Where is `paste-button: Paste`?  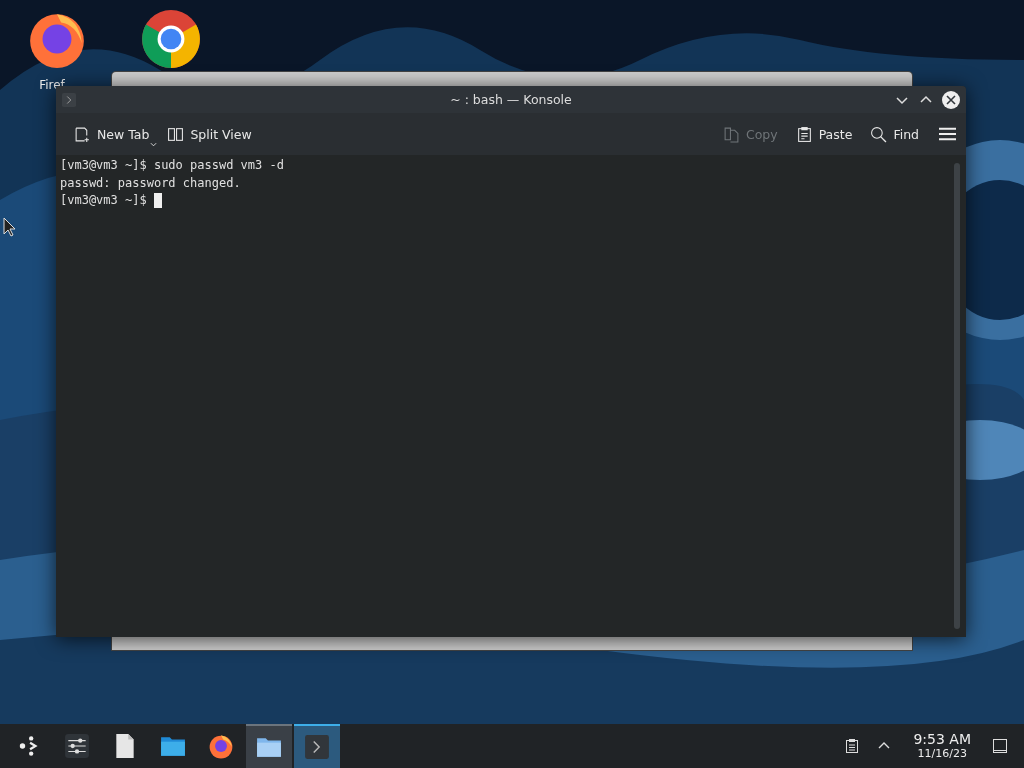
paste-button: Paste is located at coordinates (824, 134).